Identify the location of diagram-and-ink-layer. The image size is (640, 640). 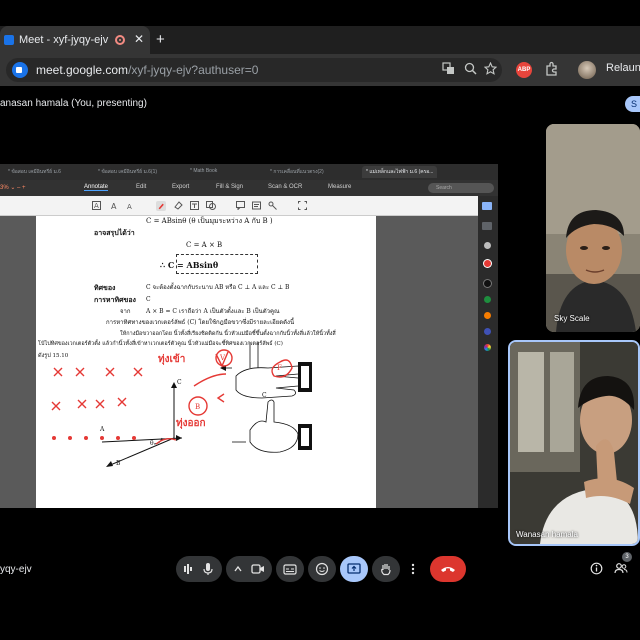
(181, 404).